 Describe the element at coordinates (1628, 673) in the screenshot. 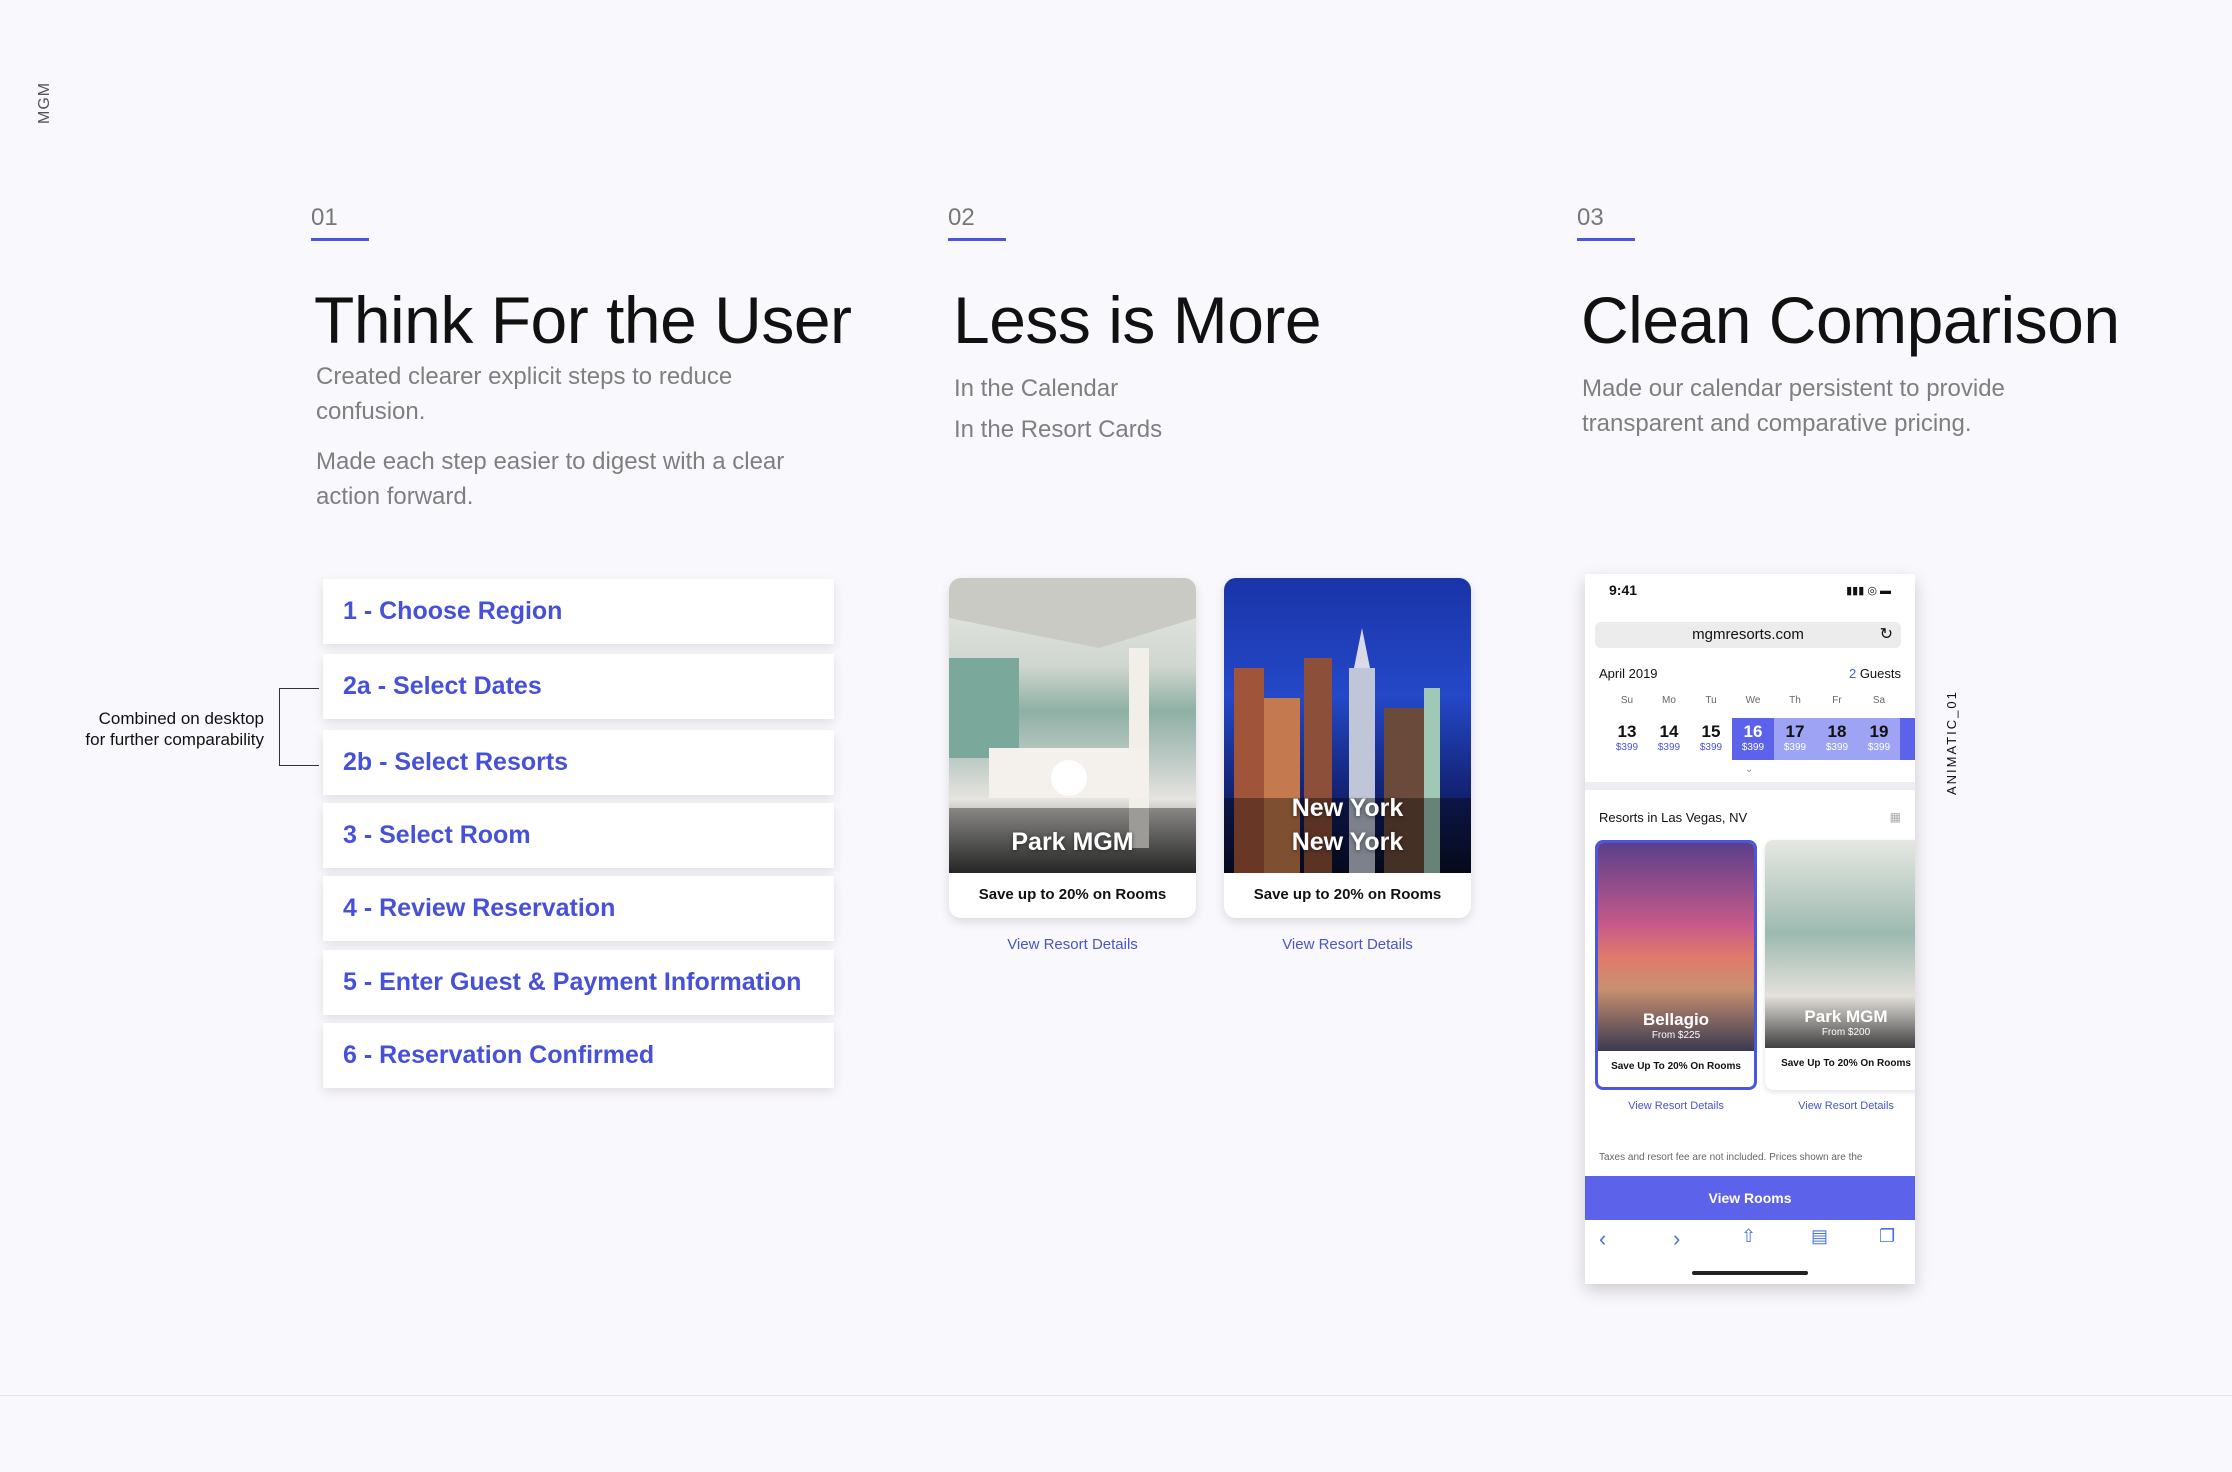

I see `calendar-month: April 2019` at that location.